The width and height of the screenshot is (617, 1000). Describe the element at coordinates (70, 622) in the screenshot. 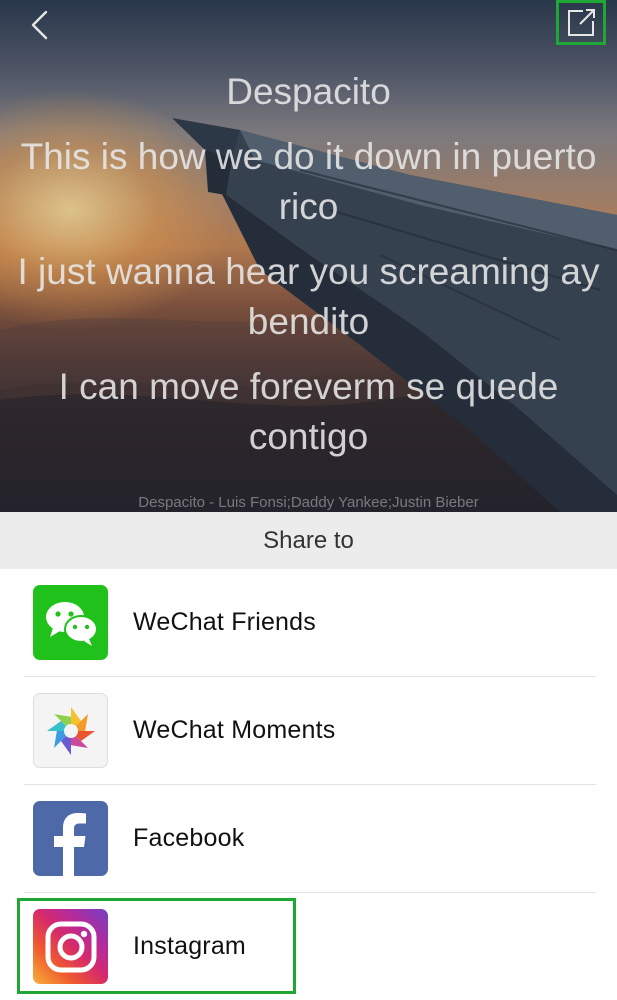

I see `wechat-icon` at that location.